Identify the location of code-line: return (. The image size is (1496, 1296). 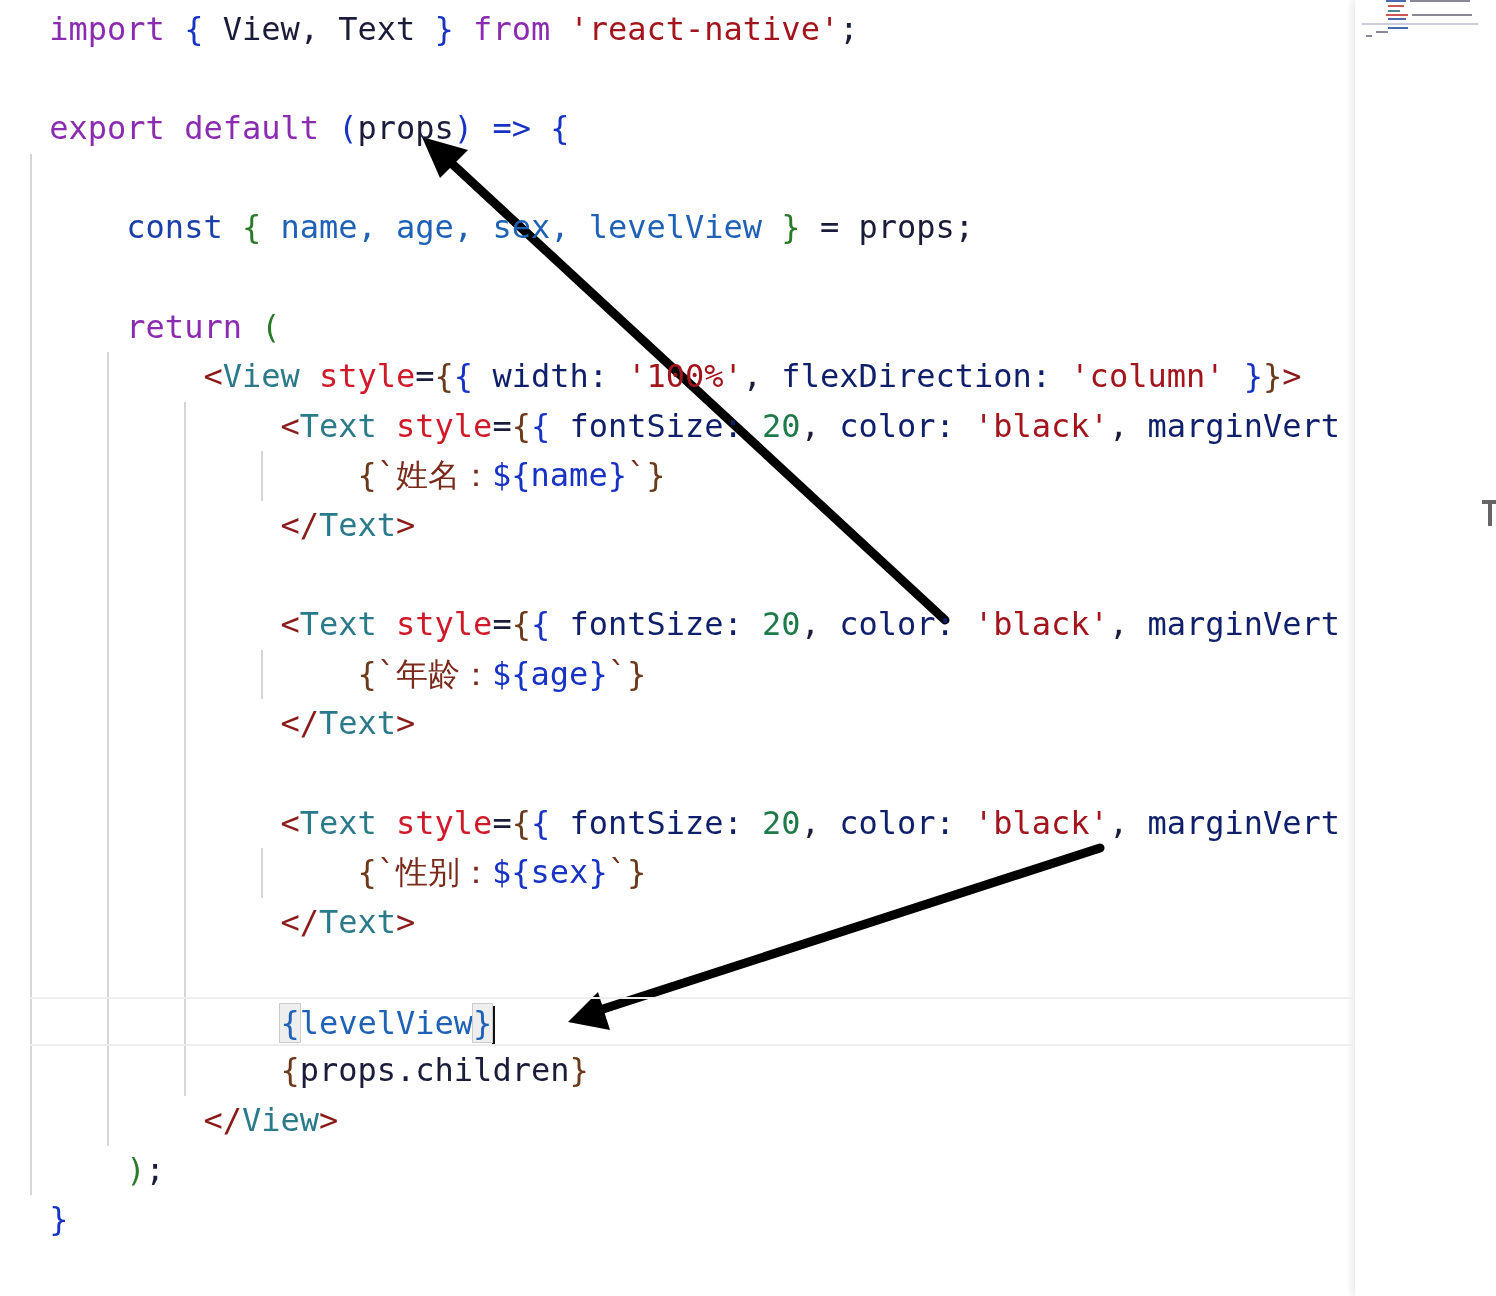
(203, 327).